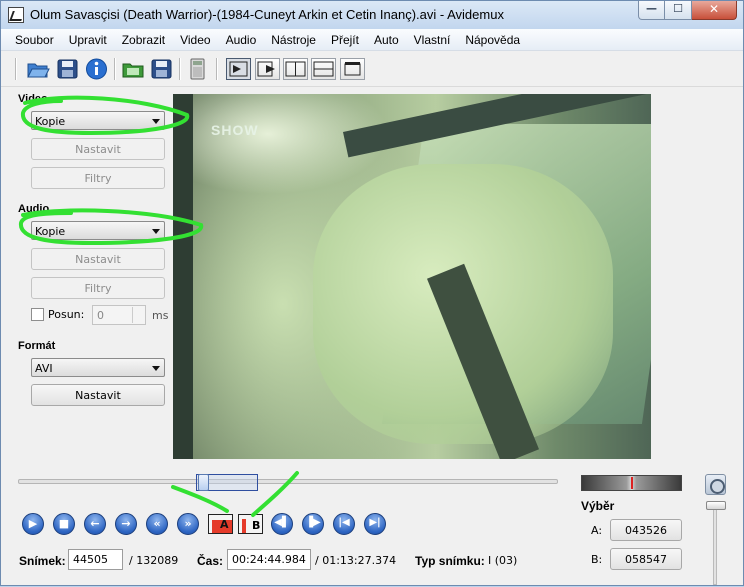 Image resolution: width=744 pixels, height=587 pixels. I want to click on minimize-button: —, so click(651, 10).